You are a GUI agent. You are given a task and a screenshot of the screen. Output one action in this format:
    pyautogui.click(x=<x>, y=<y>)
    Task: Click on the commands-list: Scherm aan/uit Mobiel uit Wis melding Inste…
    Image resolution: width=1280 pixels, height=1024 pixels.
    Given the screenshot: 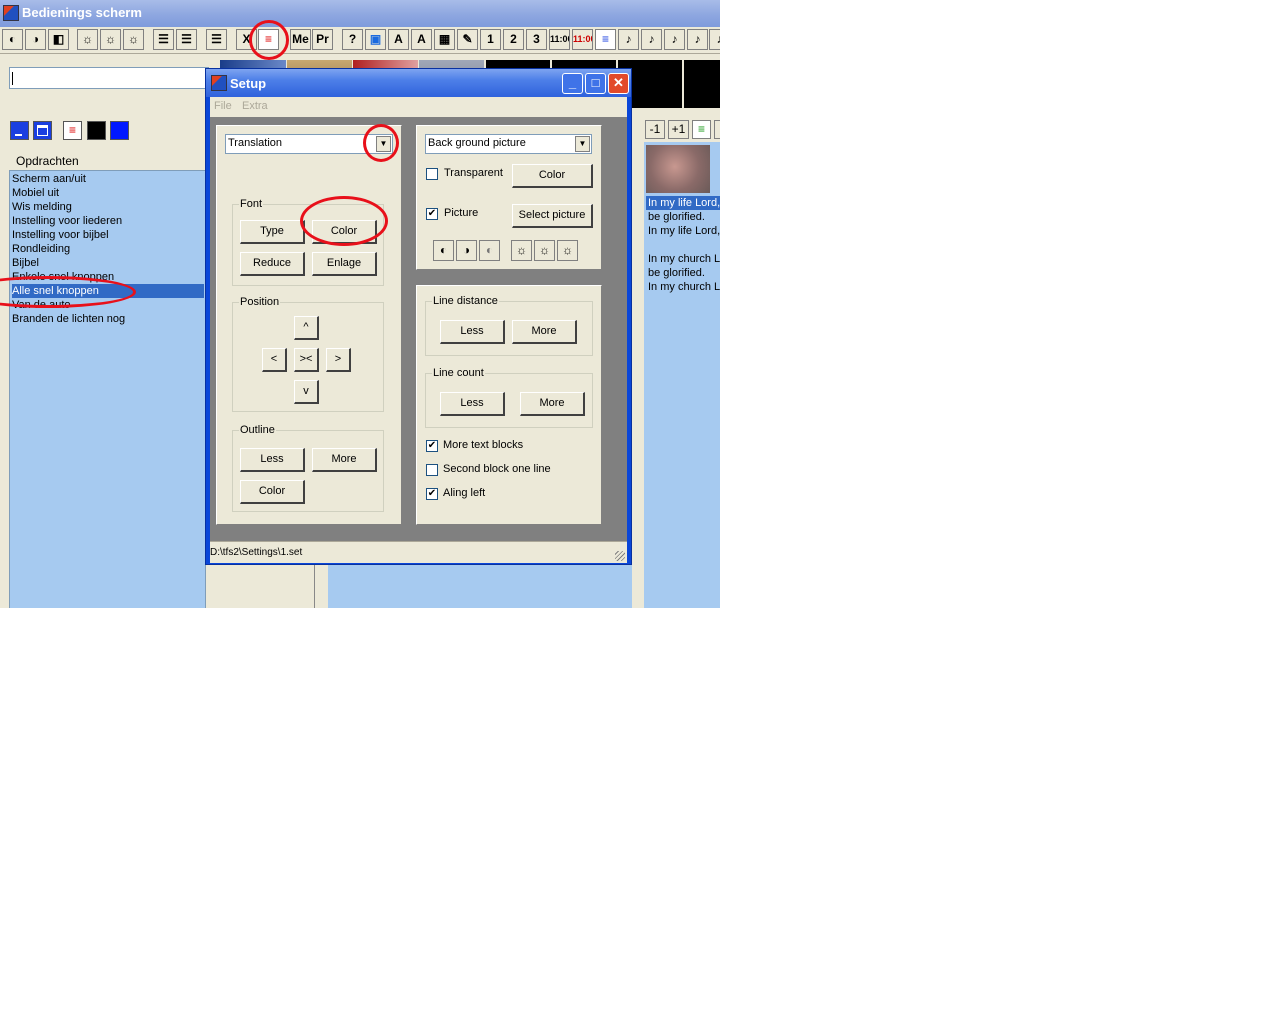 What is the action you would take?
    pyautogui.click(x=107, y=389)
    